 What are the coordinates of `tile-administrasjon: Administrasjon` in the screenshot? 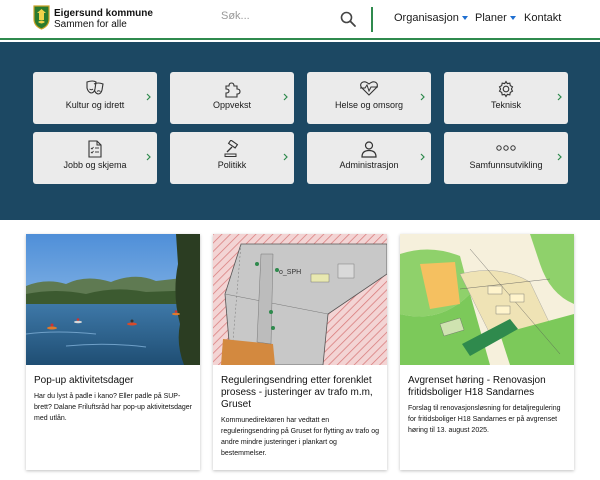 It's located at (369, 158).